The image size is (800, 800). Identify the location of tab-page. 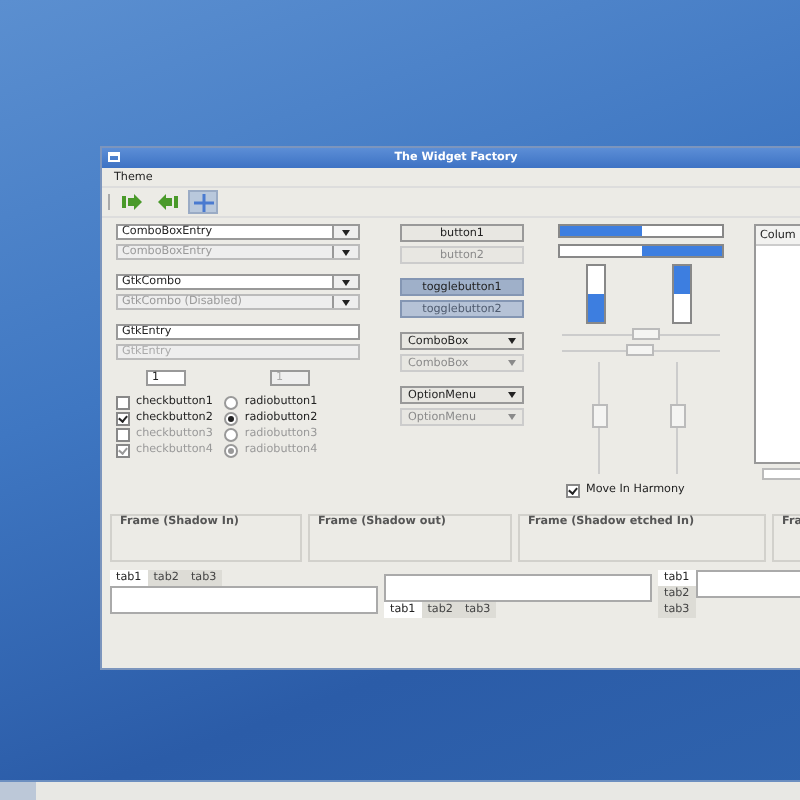
(747, 584).